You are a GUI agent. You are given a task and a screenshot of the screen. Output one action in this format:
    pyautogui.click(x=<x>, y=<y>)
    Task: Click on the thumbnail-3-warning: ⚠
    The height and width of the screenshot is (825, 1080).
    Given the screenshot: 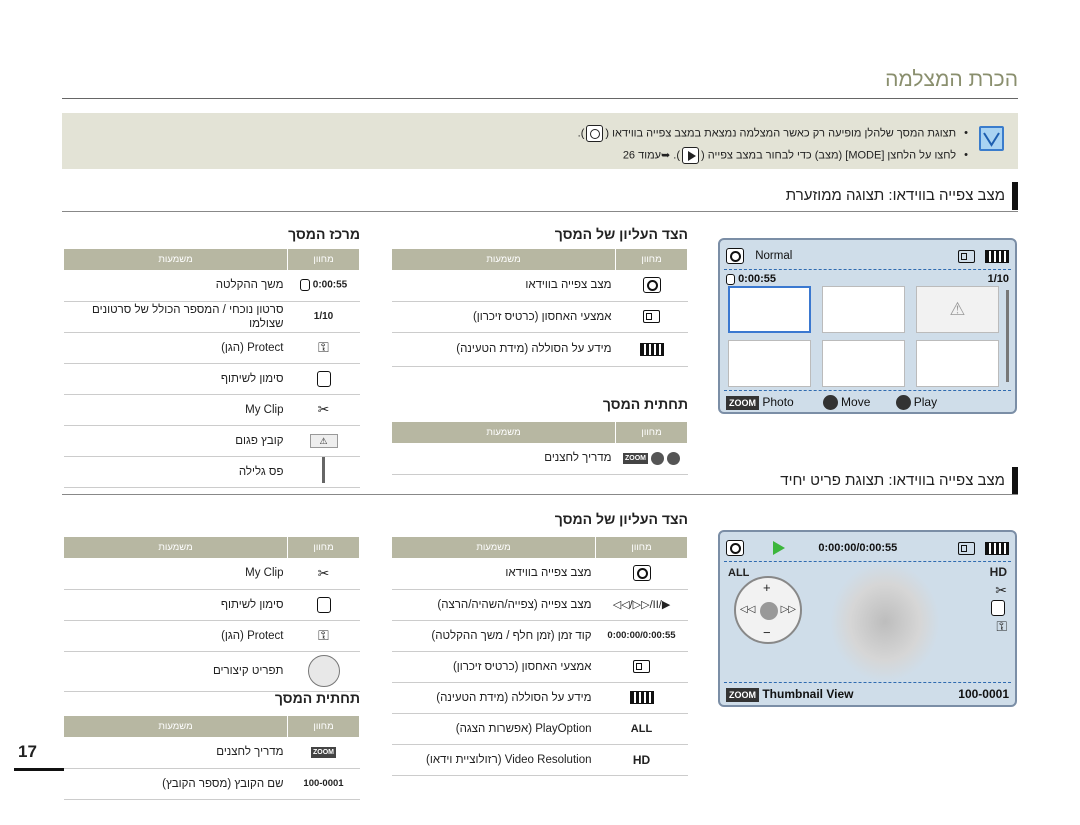 What is the action you would take?
    pyautogui.click(x=957, y=309)
    